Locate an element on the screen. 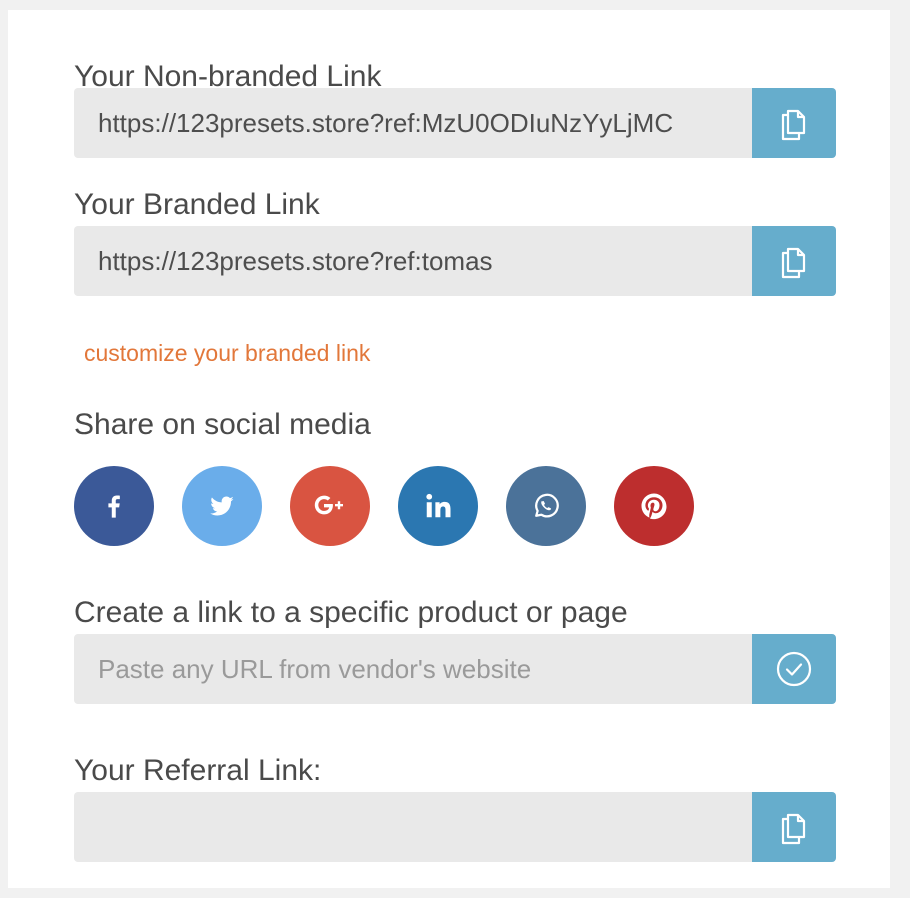 Image resolution: width=910 pixels, height=898 pixels. product-url-input is located at coordinates (413, 669).